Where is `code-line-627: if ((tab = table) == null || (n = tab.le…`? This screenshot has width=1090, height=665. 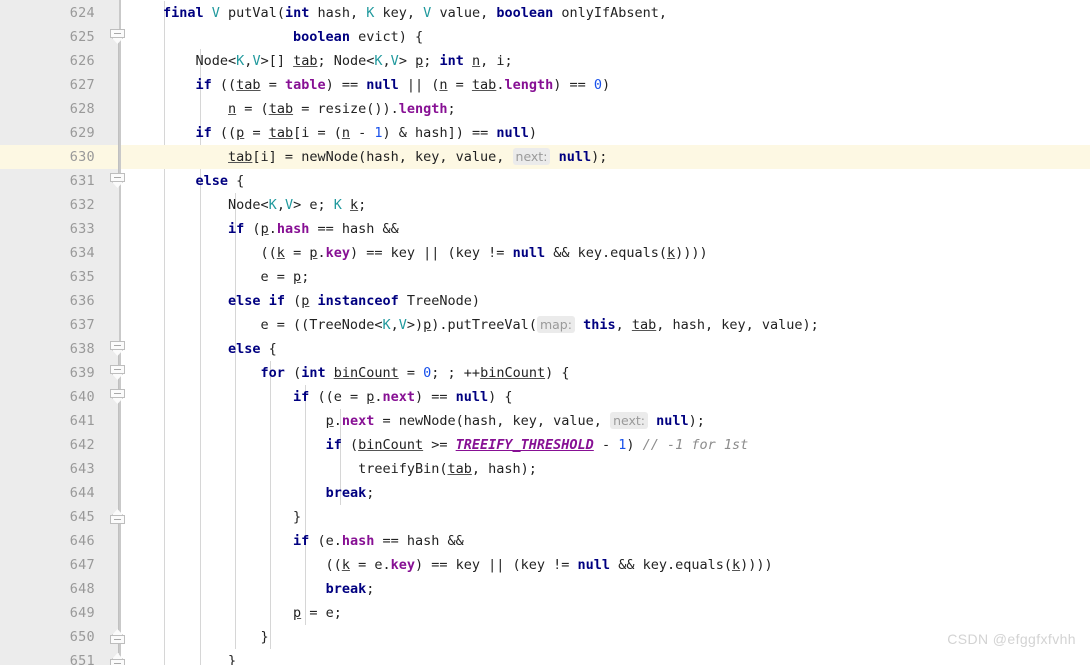
code-line-627: if ((tab = table) == null || (n = tab.le… is located at coordinates (605, 85).